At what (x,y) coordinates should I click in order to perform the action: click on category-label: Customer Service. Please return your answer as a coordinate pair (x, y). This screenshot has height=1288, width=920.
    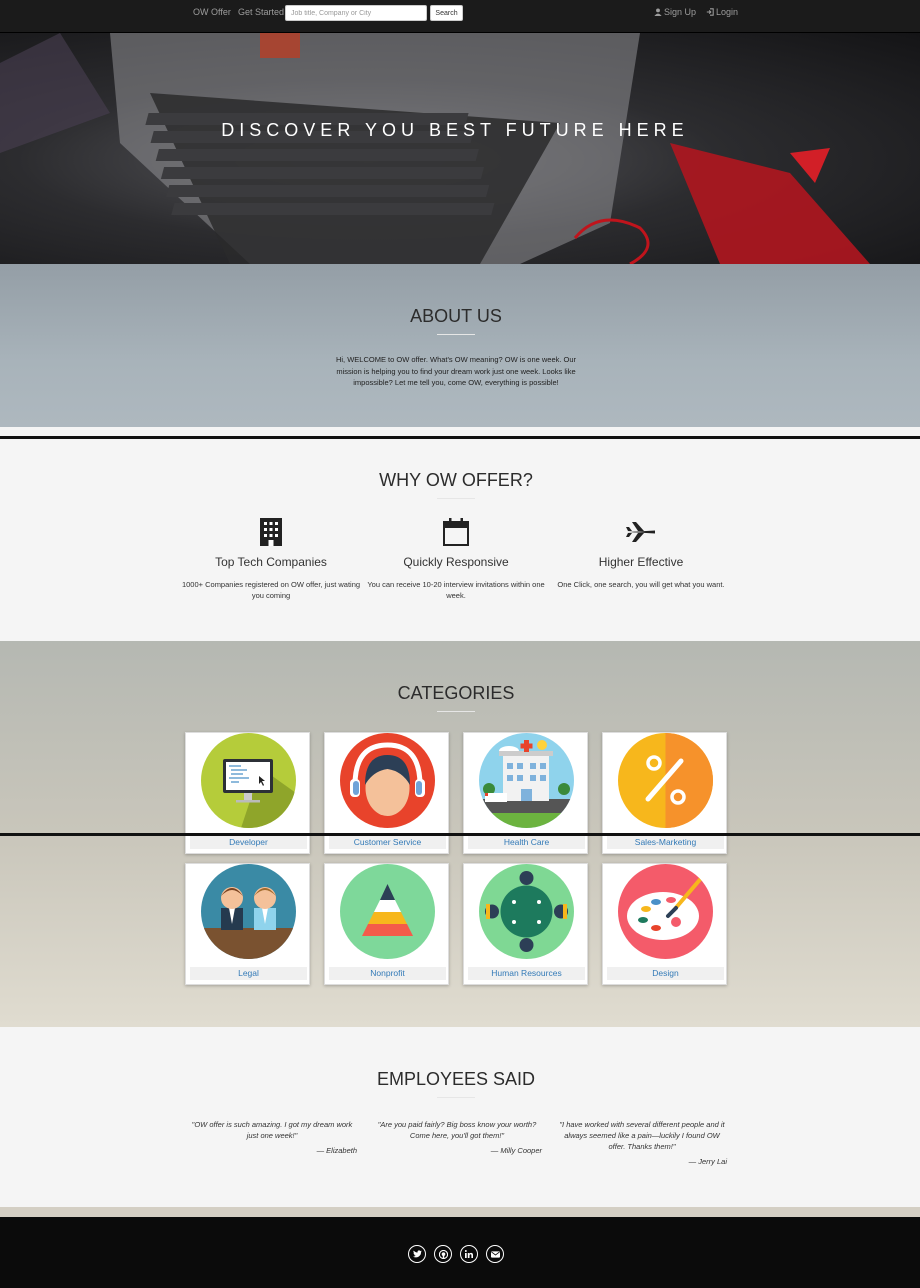
    Looking at the image, I should click on (387, 842).